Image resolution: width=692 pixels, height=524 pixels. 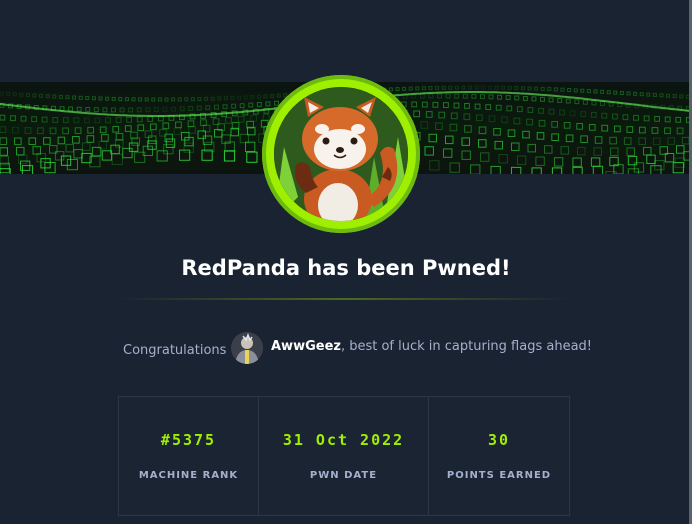 I want to click on page-title: RedPanda has been Pwned!, so click(x=346, y=268).